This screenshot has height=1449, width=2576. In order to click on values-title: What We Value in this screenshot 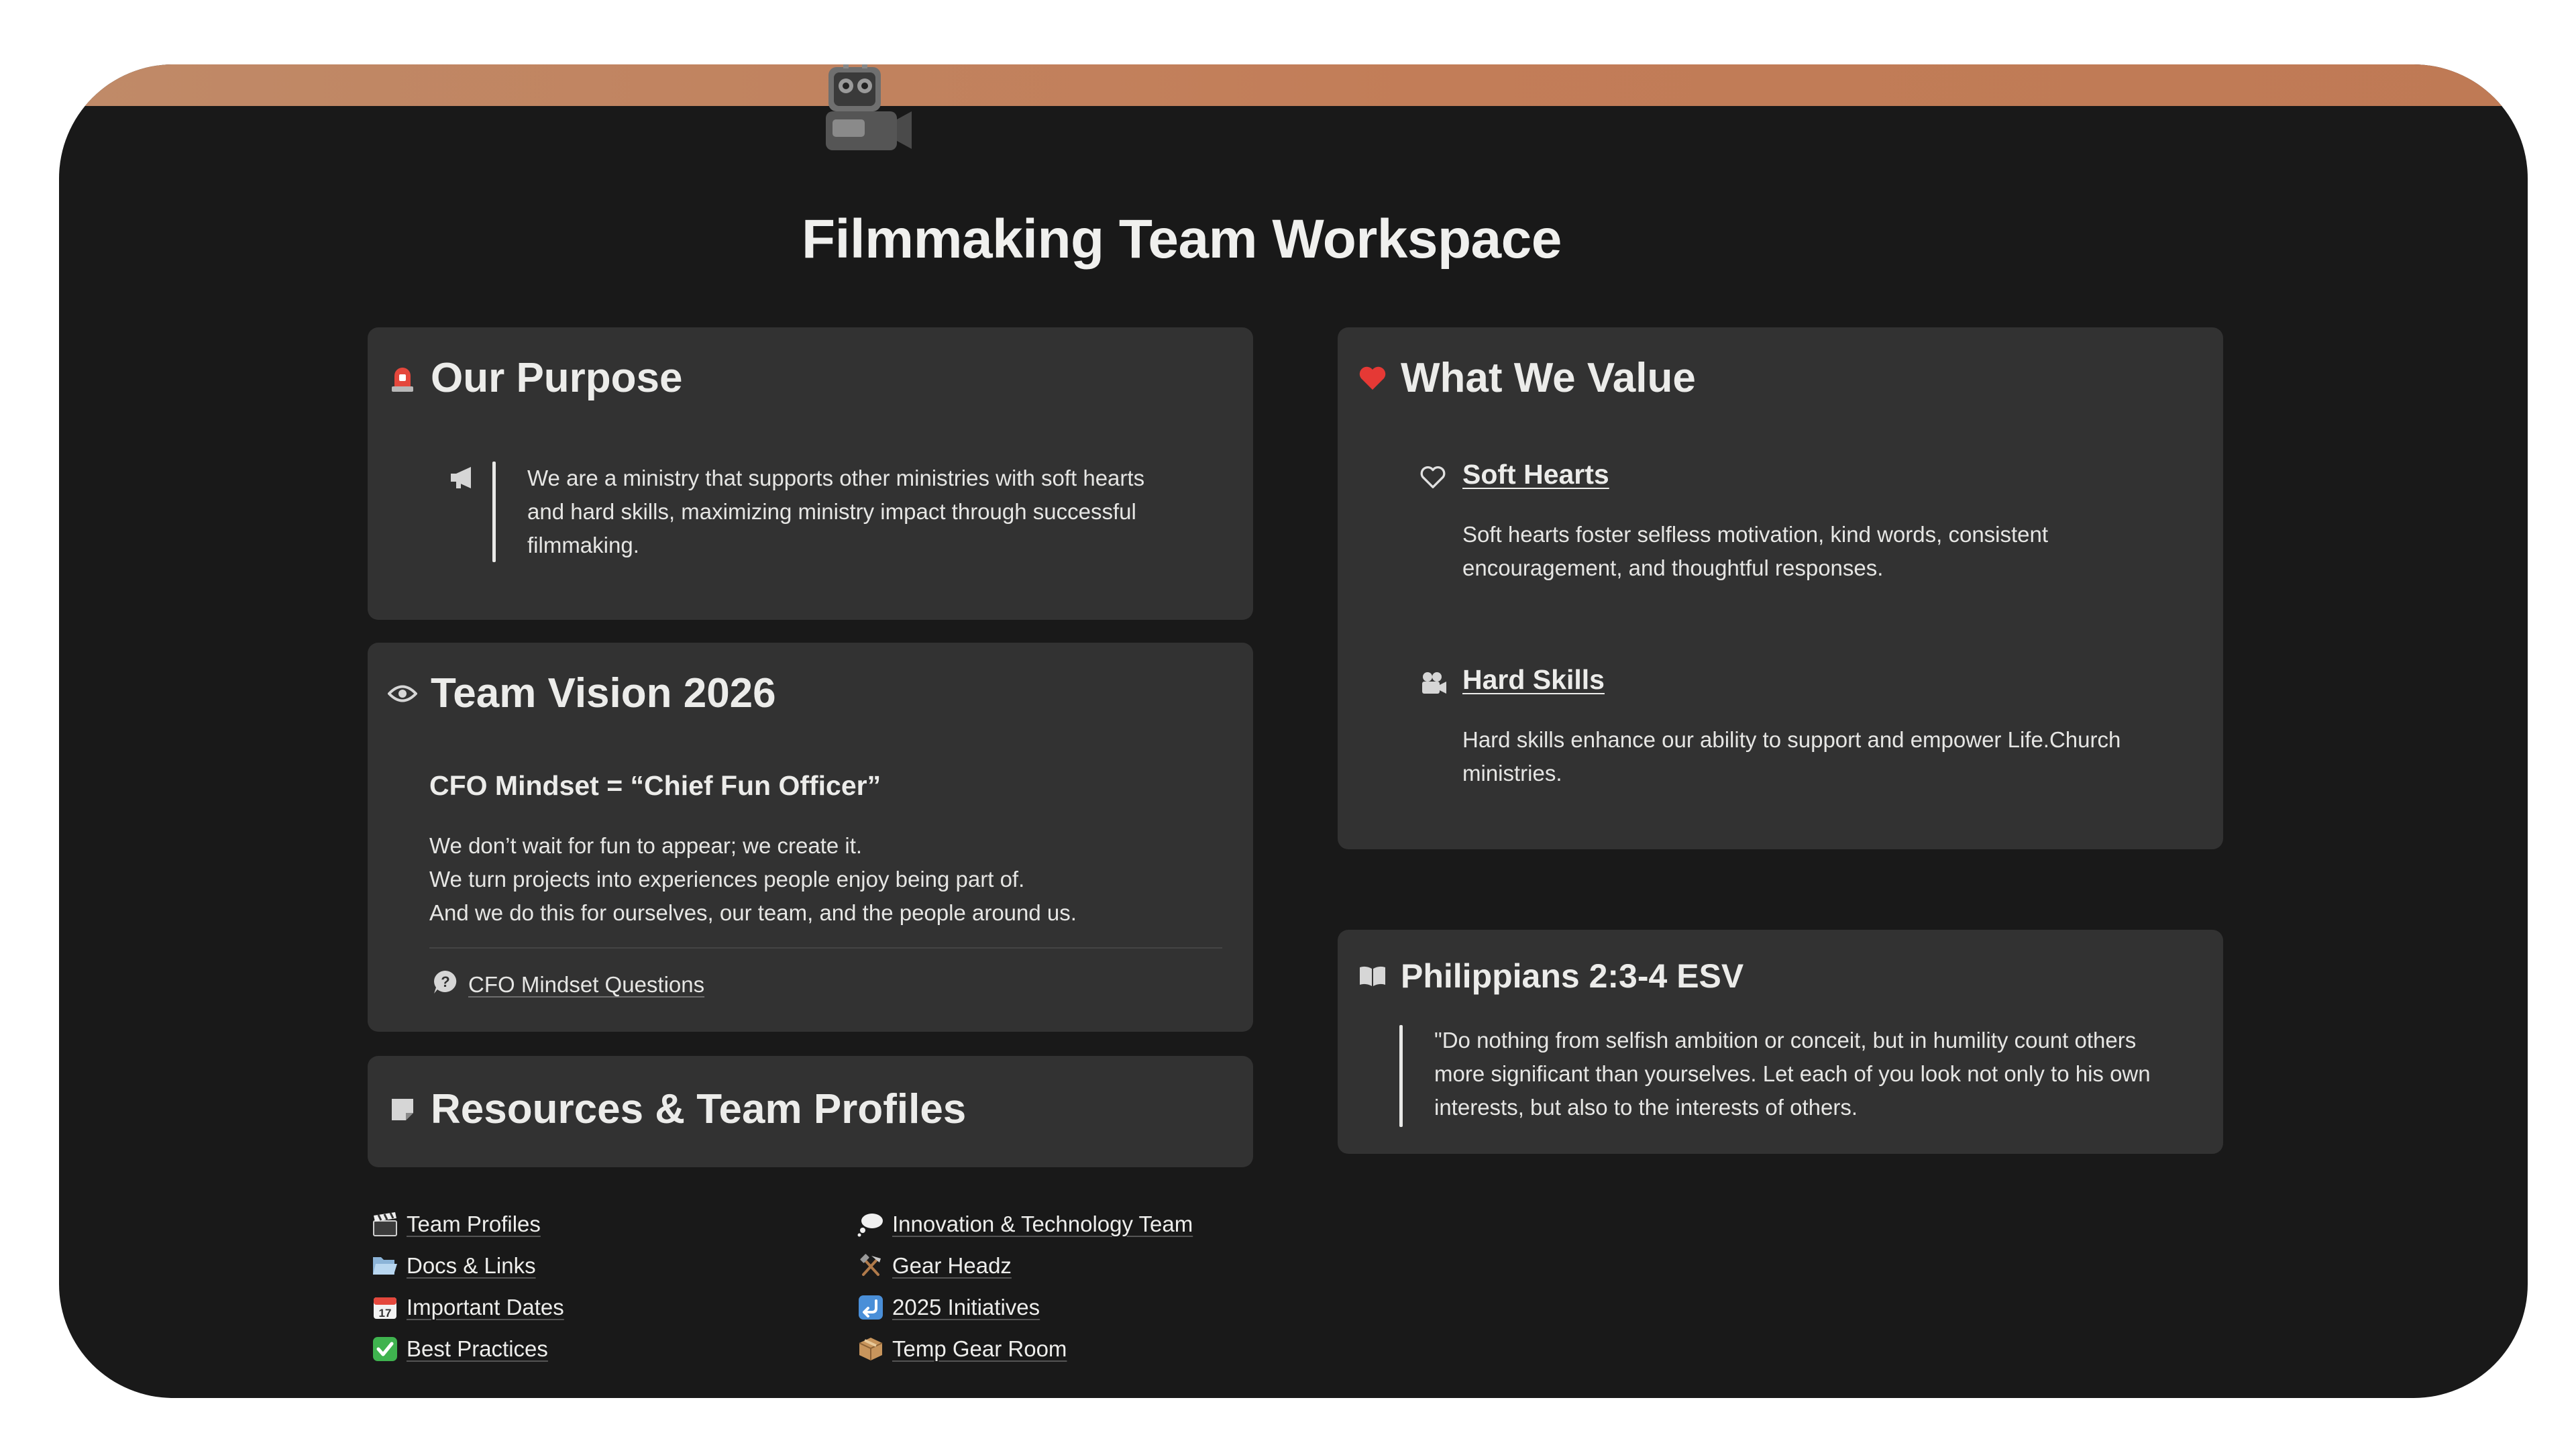, I will do `click(1548, 378)`.